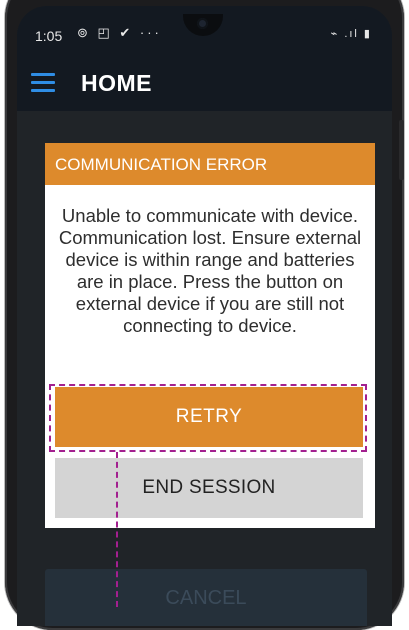 The width and height of the screenshot is (409, 630). Describe the element at coordinates (161, 164) in the screenshot. I see `dialog-title: COMMUNICATION ERROR` at that location.